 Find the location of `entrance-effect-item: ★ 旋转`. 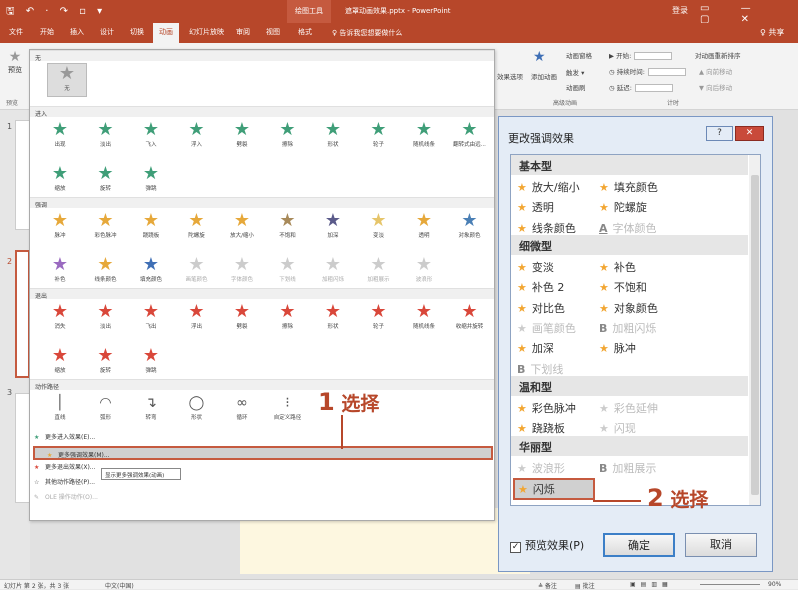

entrance-effect-item: ★ 旋转 is located at coordinates (106, 181).